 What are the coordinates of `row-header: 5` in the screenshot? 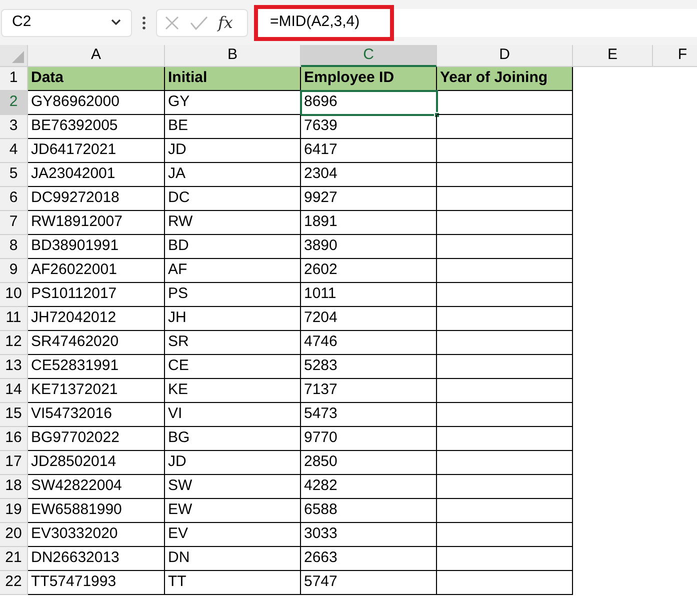 It's located at (14, 175).